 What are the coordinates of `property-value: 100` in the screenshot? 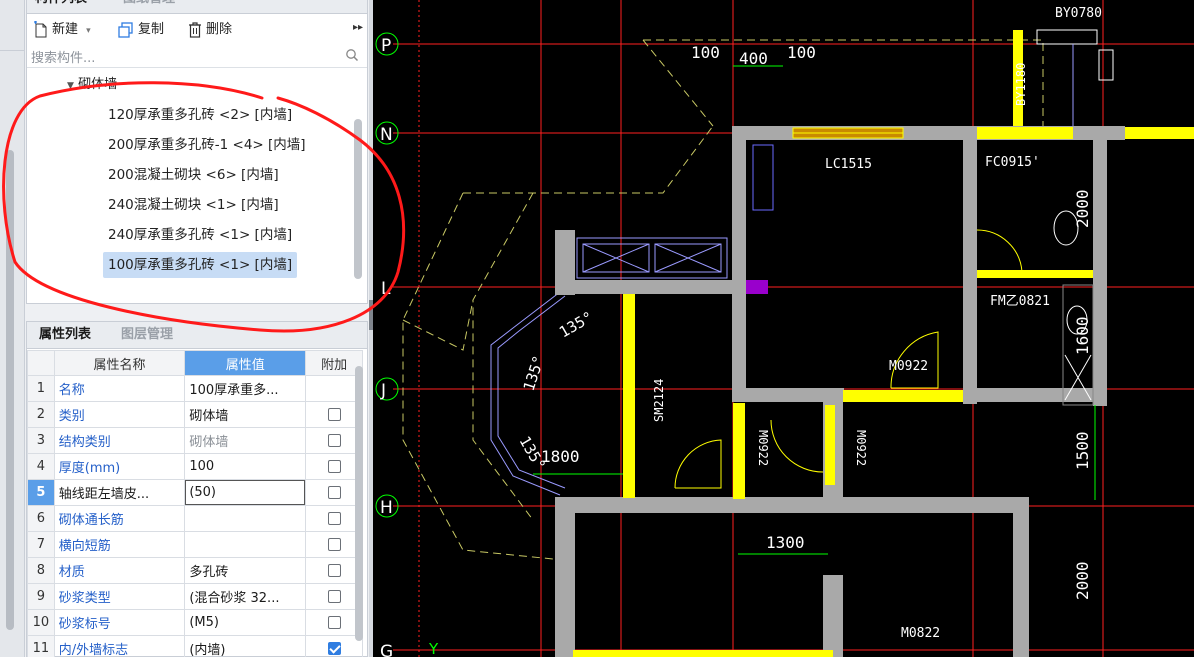 It's located at (245, 466).